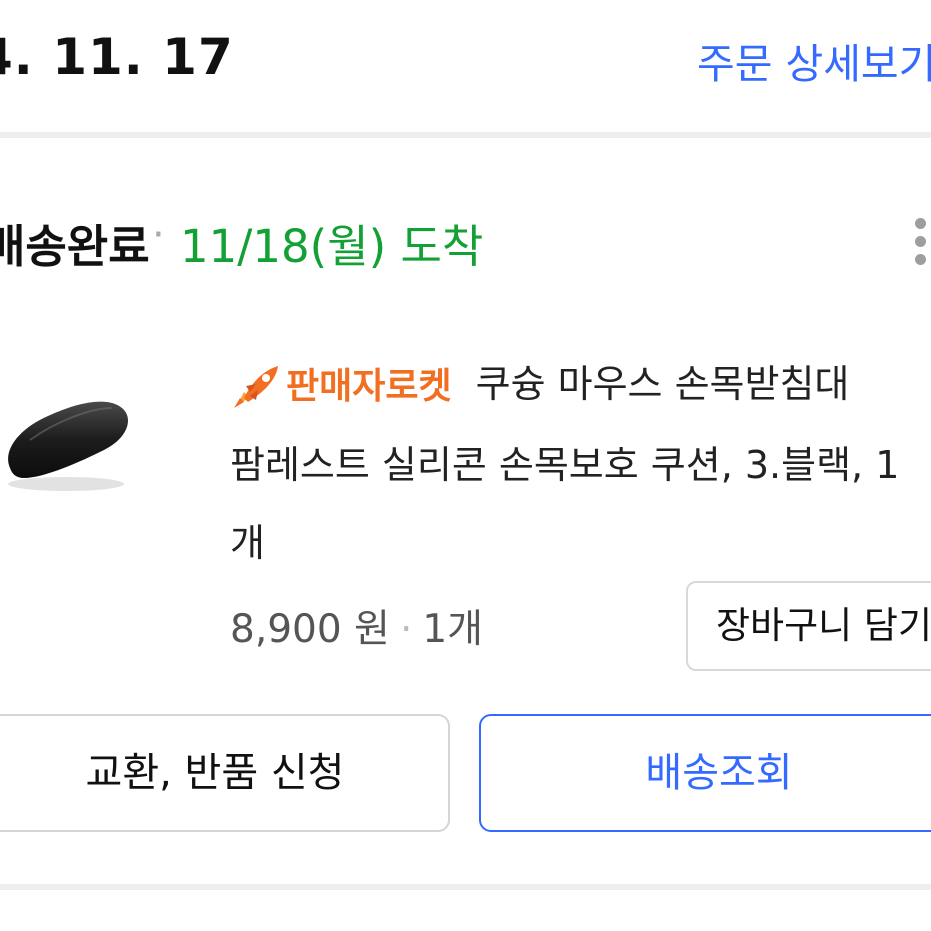 This screenshot has width=931, height=931. I want to click on exchange-return-button: 교환, 반품 신청, so click(225, 773).